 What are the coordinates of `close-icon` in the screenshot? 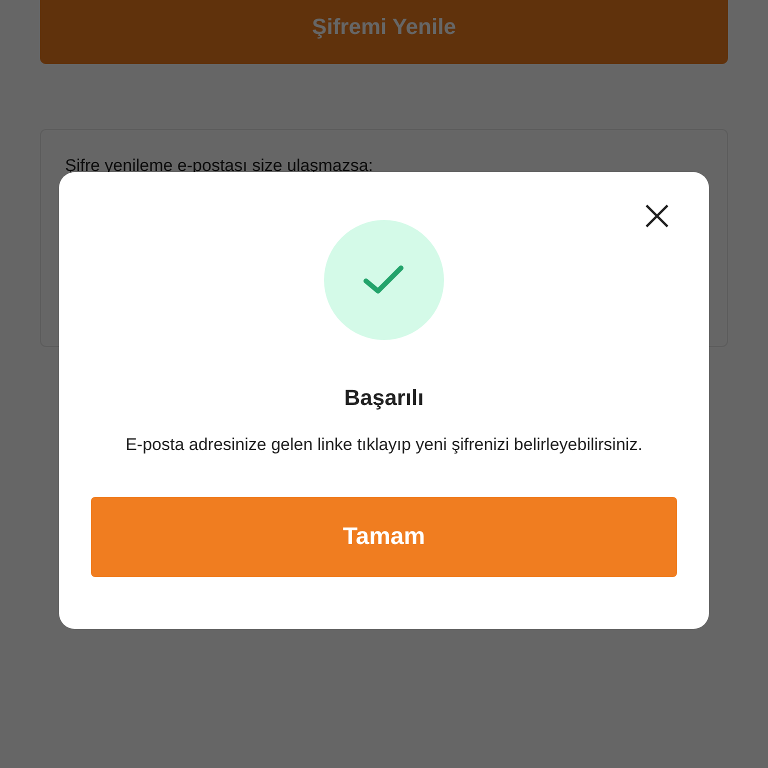 It's located at (657, 216).